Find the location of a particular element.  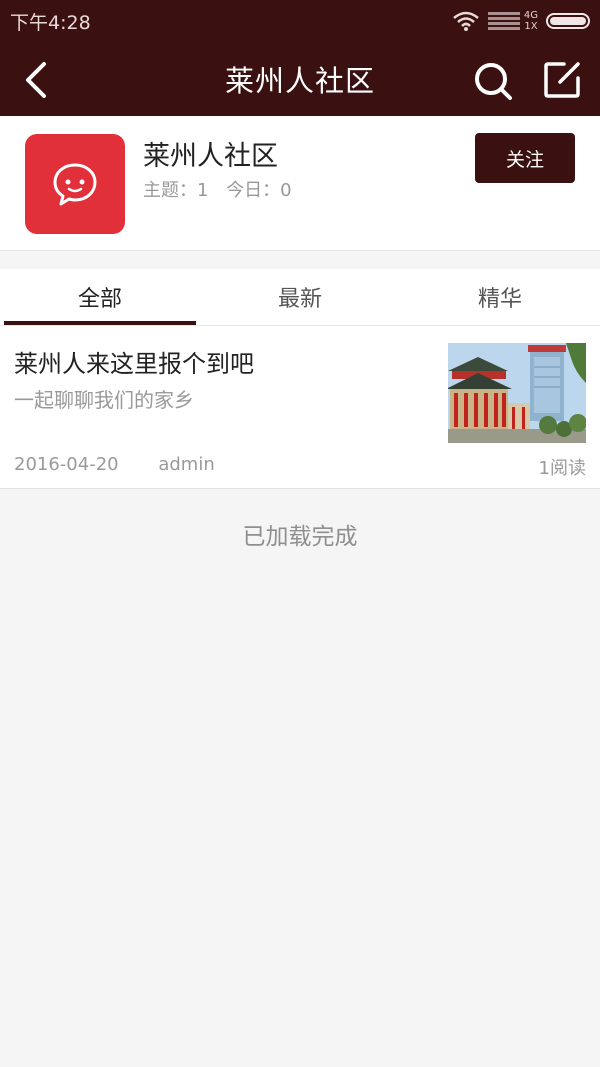

post-author: admin is located at coordinates (186, 464).